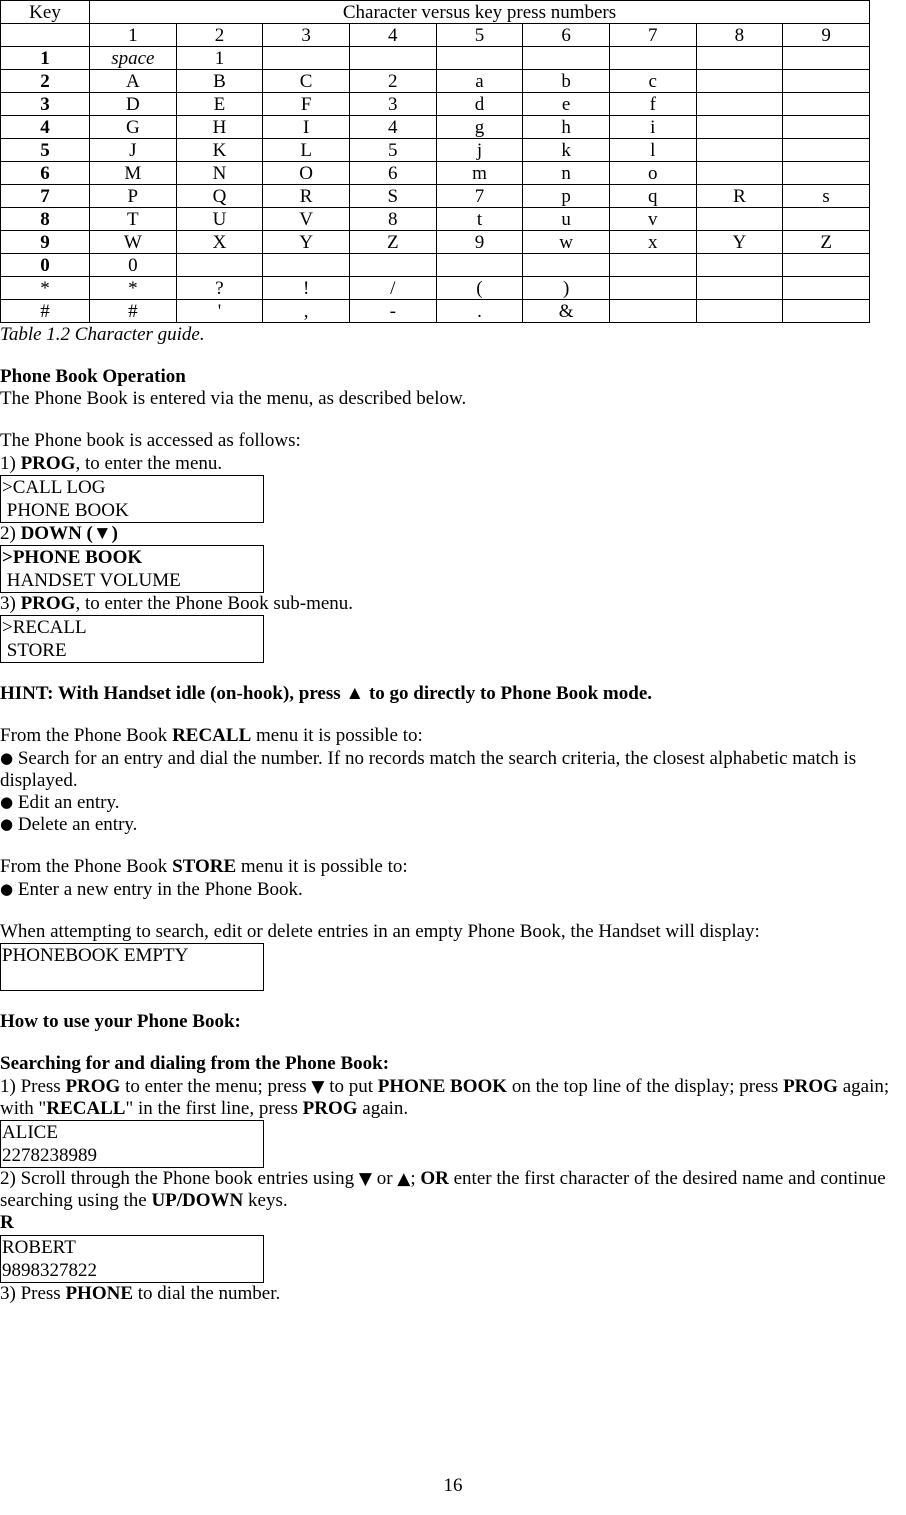 The height and width of the screenshot is (1515, 906). What do you see at coordinates (404, 1179) in the screenshot?
I see `up-arrow-icon: ▲` at bounding box center [404, 1179].